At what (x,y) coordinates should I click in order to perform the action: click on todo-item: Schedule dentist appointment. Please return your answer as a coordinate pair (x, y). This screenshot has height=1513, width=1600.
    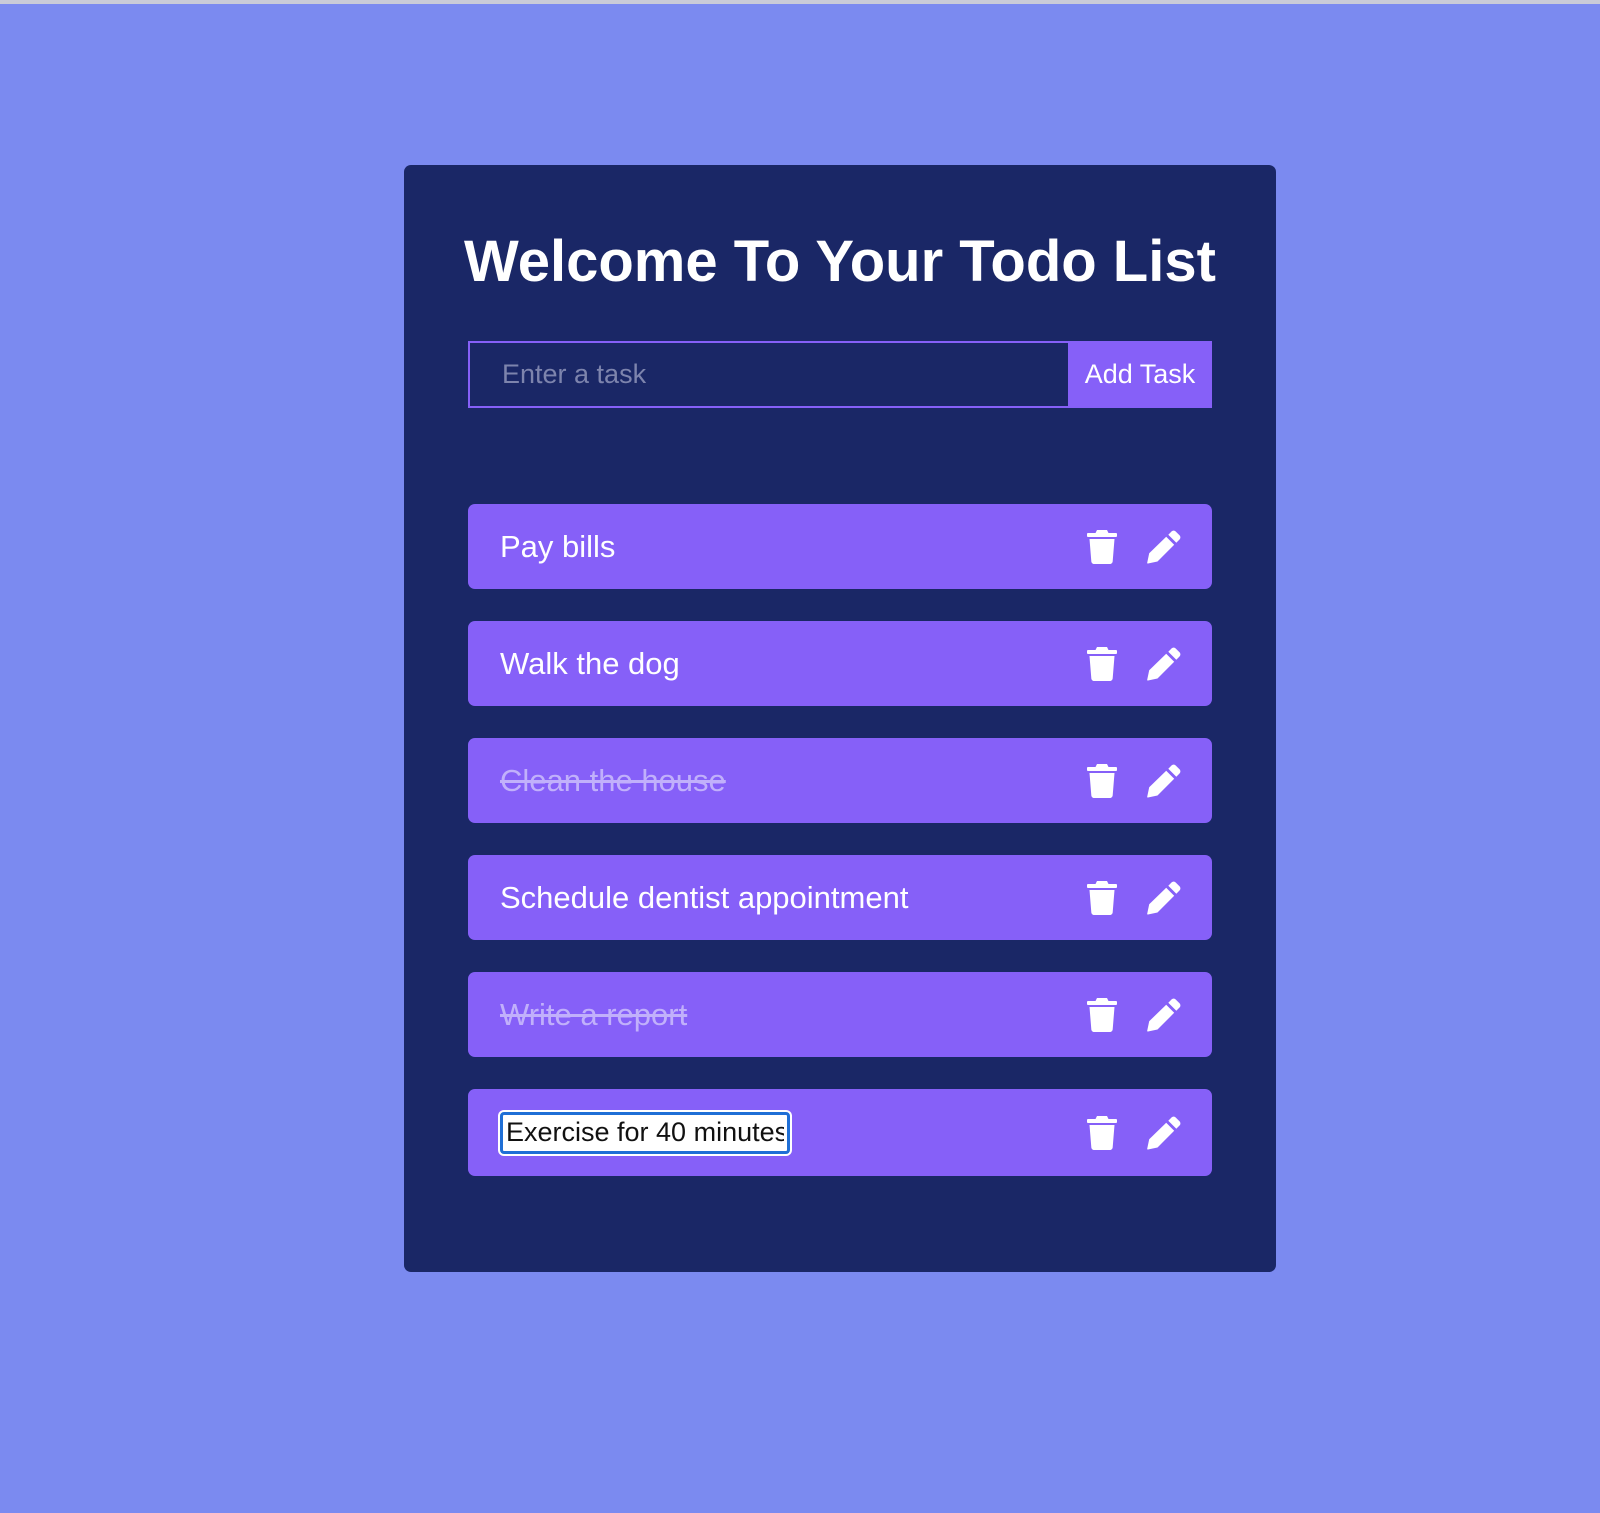
    Looking at the image, I should click on (840, 897).